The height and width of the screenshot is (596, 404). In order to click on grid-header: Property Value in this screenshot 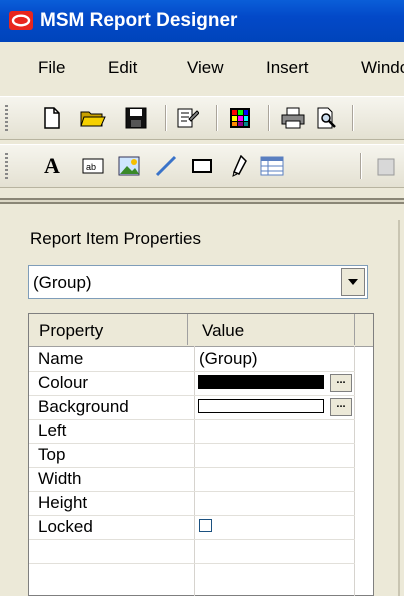, I will do `click(201, 330)`.